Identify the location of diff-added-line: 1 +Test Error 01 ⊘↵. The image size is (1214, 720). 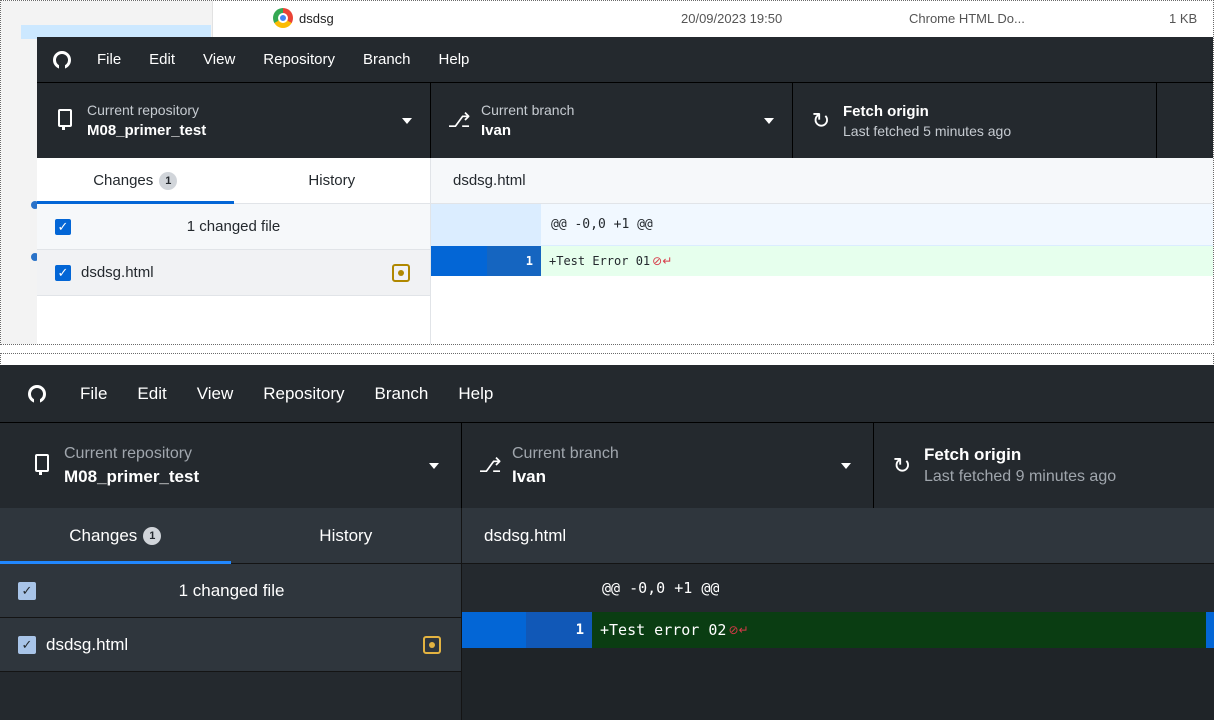
(822, 261).